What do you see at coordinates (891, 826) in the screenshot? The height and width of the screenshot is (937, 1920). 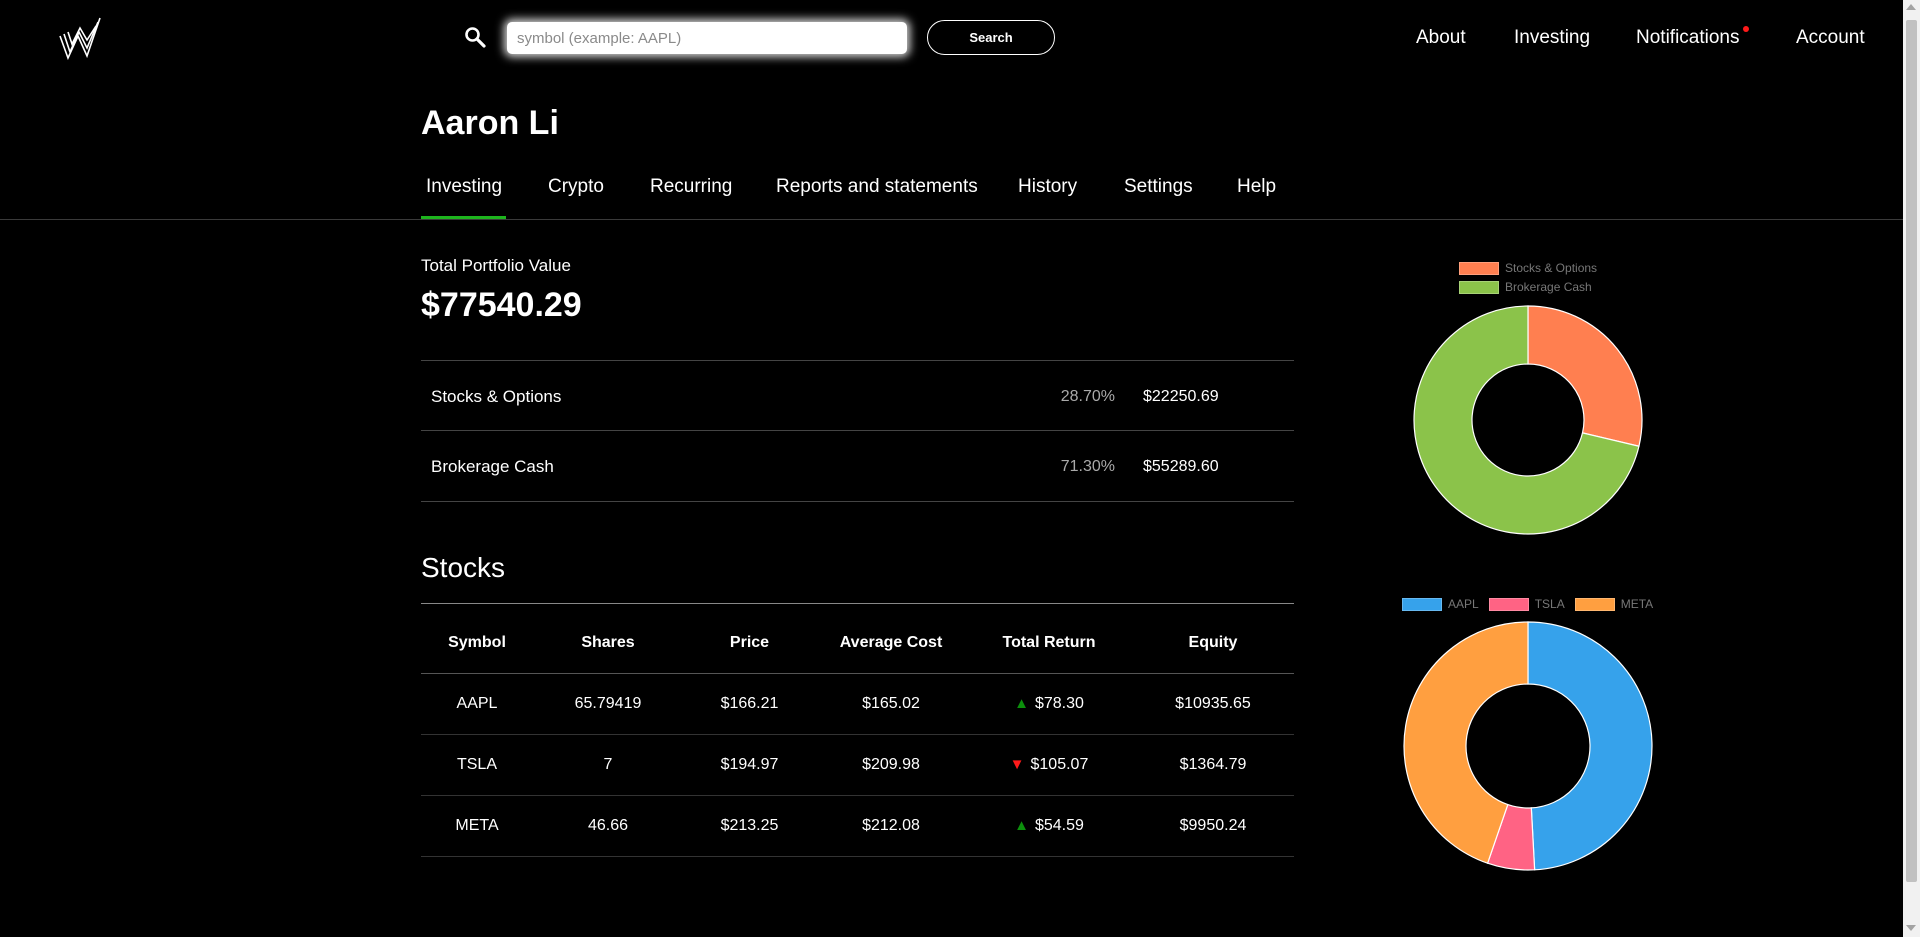 I see `cell-average-cost: $212.08` at bounding box center [891, 826].